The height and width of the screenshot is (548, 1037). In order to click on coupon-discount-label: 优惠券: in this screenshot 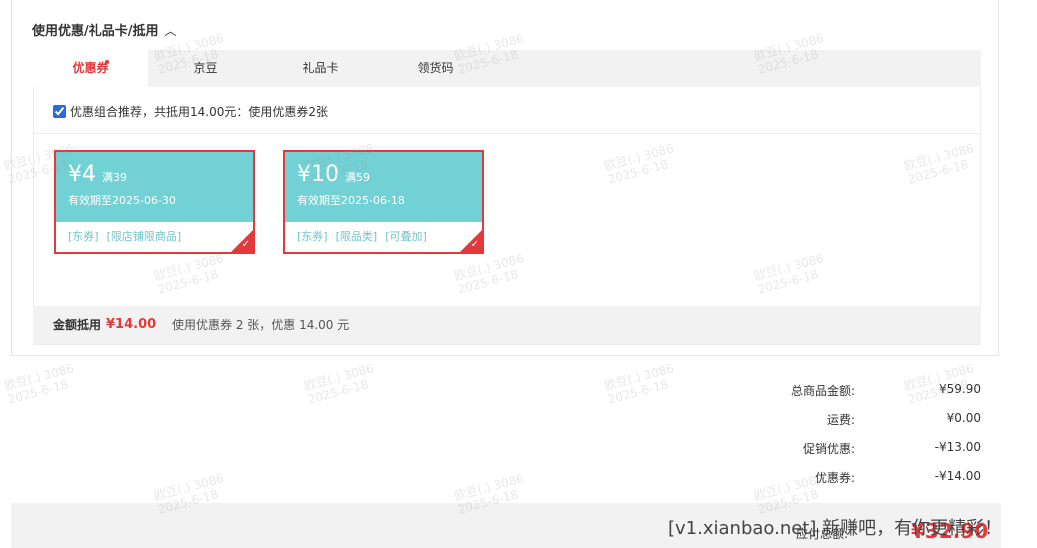, I will do `click(834, 478)`.